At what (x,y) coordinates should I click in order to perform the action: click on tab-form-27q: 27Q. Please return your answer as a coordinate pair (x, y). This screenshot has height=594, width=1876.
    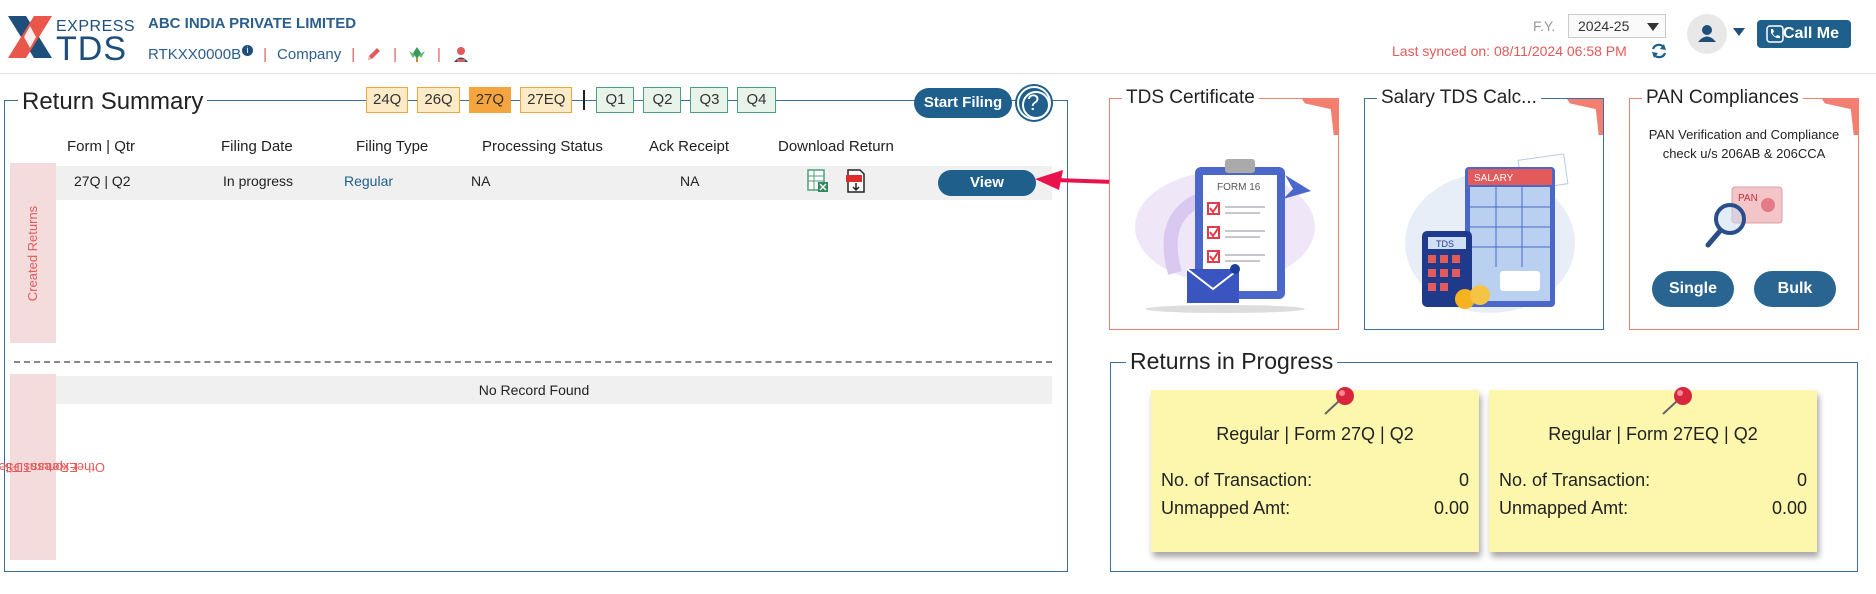
    Looking at the image, I should click on (490, 100).